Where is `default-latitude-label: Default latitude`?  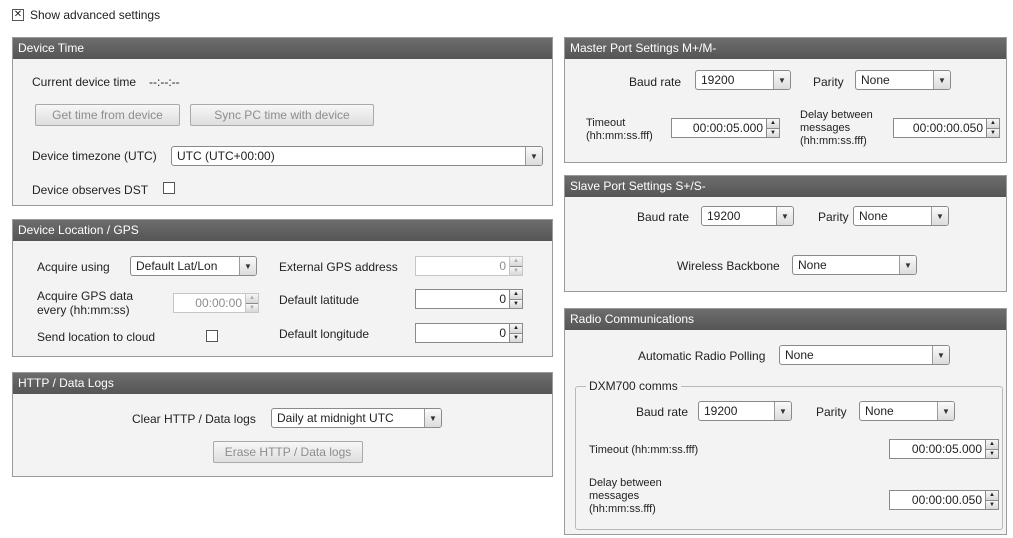
default-latitude-label: Default latitude is located at coordinates (319, 300).